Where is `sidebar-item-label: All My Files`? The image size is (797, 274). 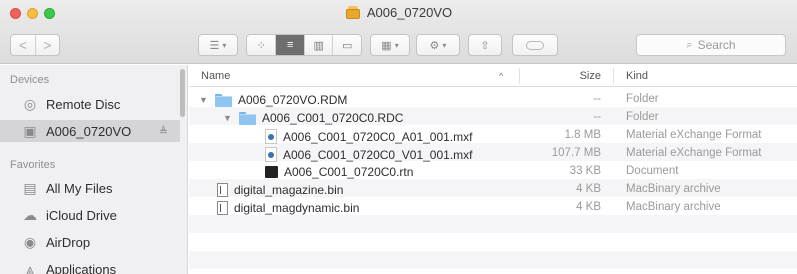 sidebar-item-label: All My Files is located at coordinates (79, 188).